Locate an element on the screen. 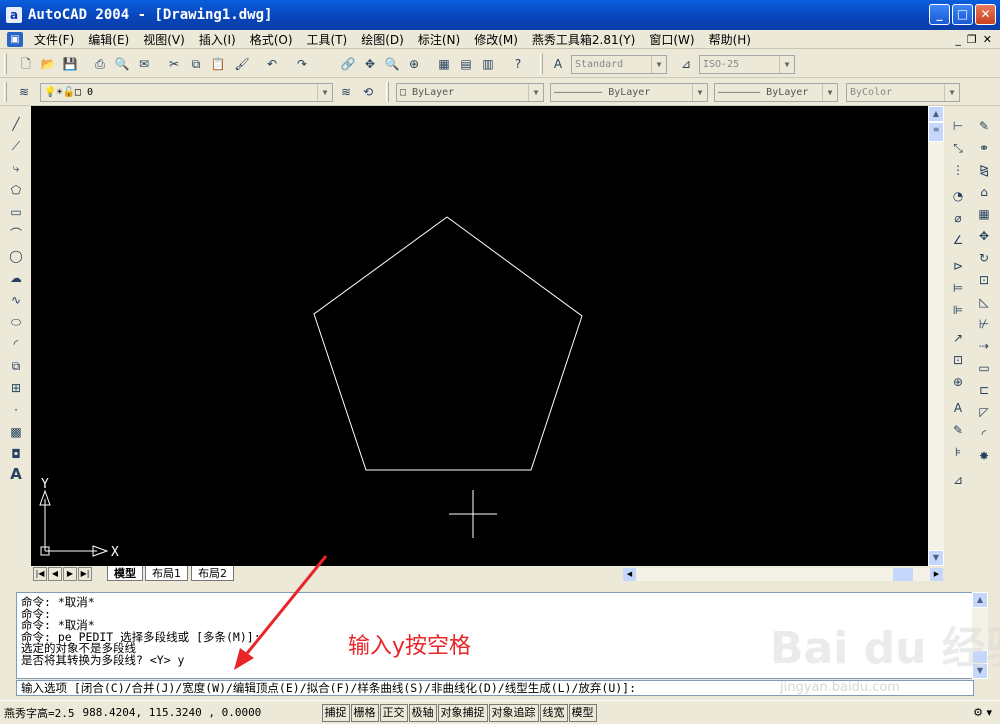 The image size is (1000, 724). new-file-icon: 🗋 is located at coordinates (26, 64).